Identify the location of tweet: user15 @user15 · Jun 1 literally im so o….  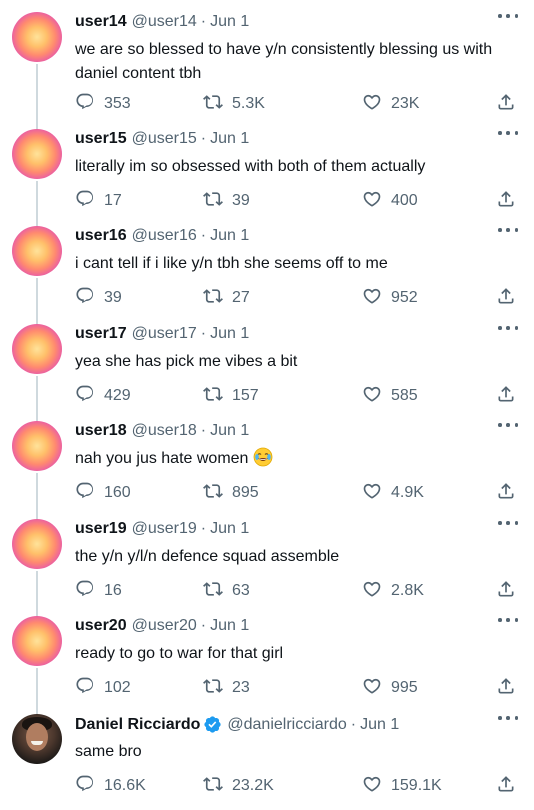
(267, 165).